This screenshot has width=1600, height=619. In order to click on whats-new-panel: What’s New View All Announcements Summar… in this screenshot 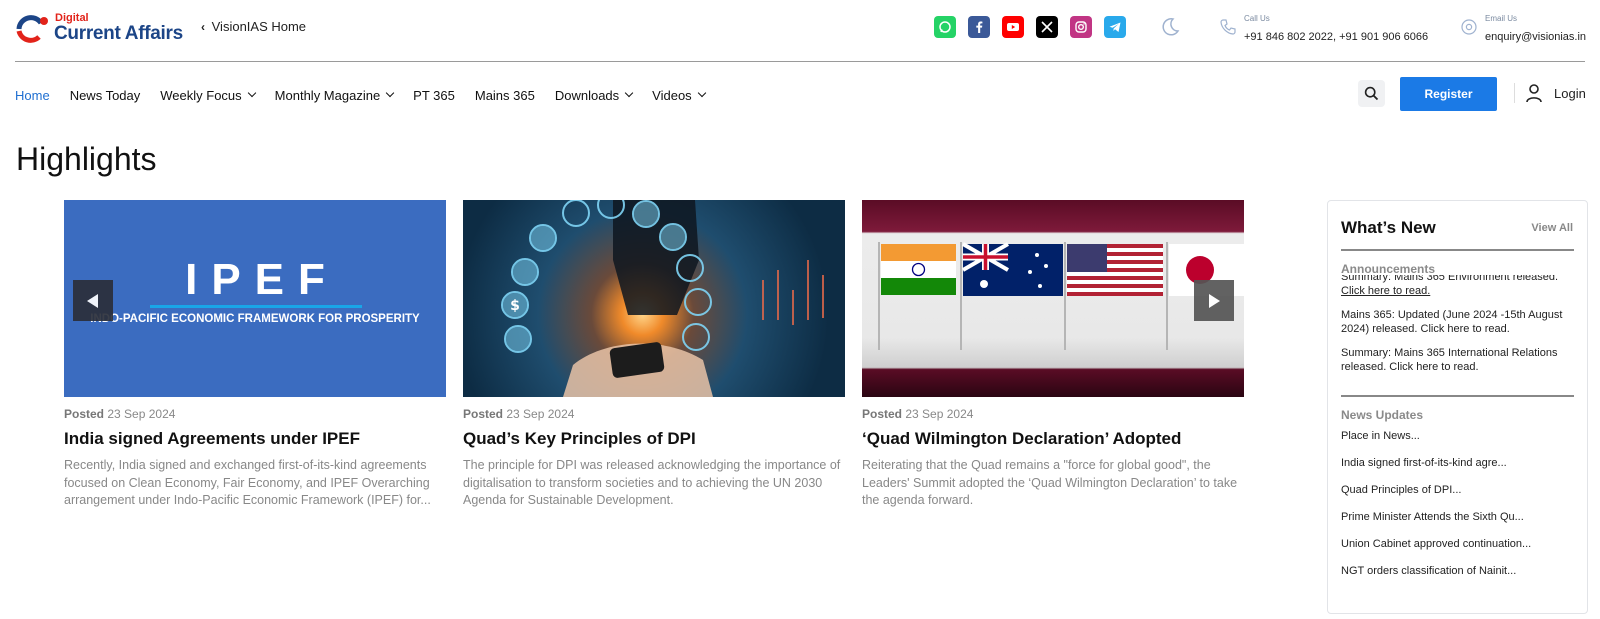, I will do `click(1457, 407)`.